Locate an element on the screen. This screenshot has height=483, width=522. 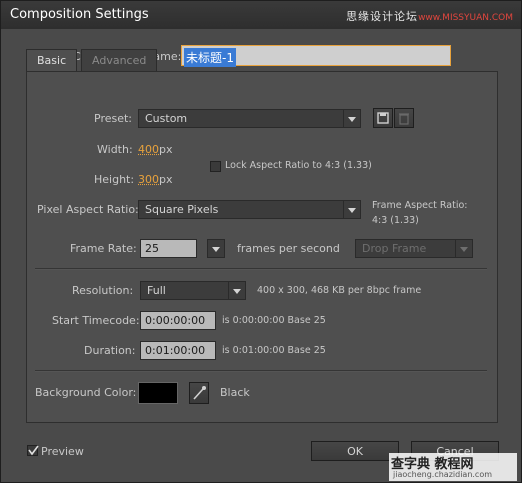
watermark-top-text: 思缘设计论坛 is located at coordinates (382, 16).